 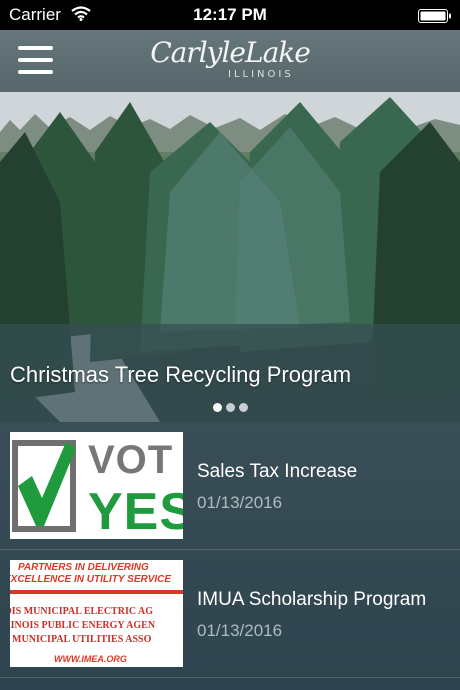 I want to click on news-thumbnail: VOT YES, so click(x=96, y=485).